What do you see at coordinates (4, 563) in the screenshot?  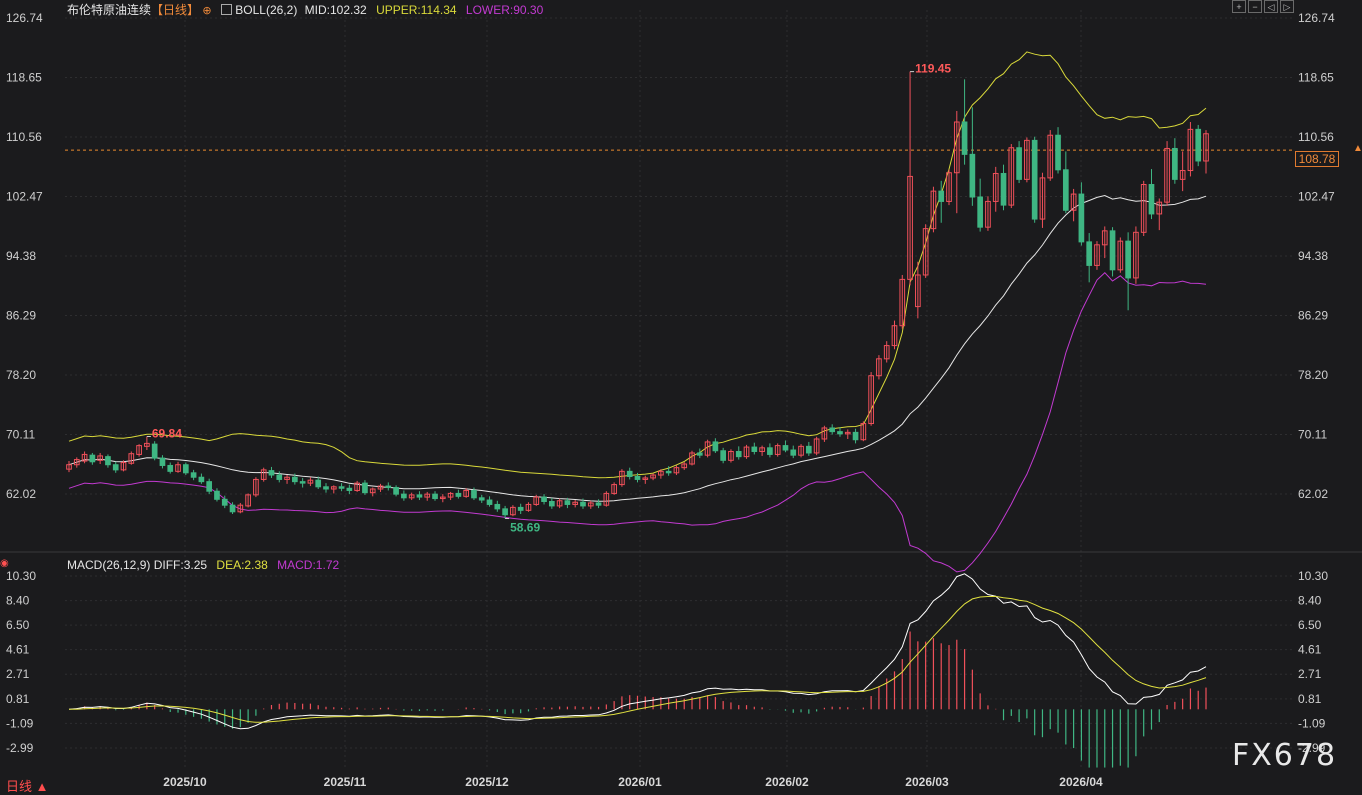 I see `macd-marker-icon: ◉` at bounding box center [4, 563].